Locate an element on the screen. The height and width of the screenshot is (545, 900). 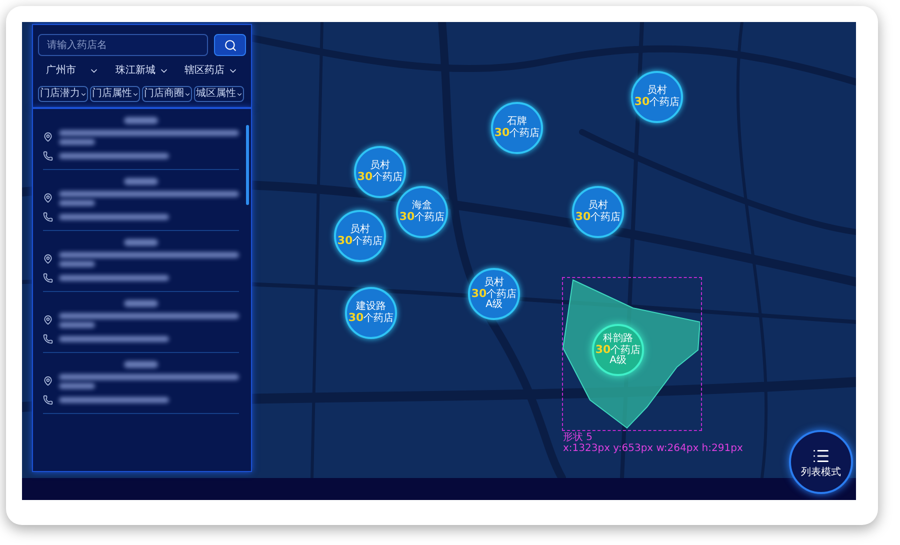
filter-dropdown: 门店潜力 is located at coordinates (63, 94).